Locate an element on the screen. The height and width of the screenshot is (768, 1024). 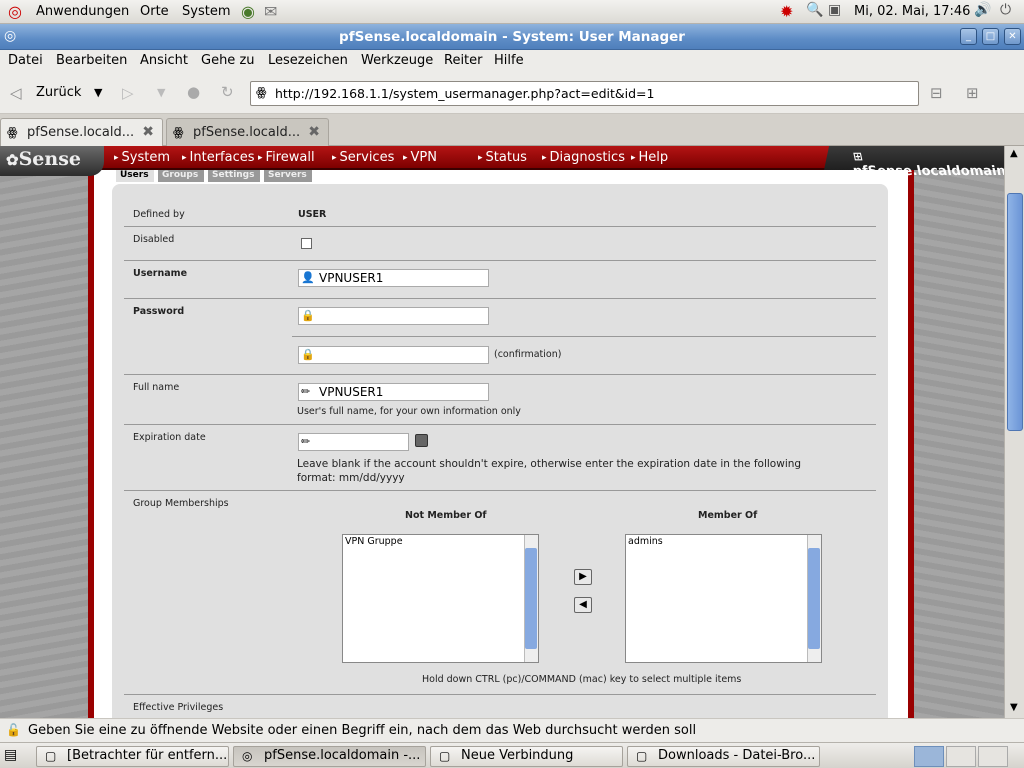
nav-vpn: VPN is located at coordinates (420, 157).